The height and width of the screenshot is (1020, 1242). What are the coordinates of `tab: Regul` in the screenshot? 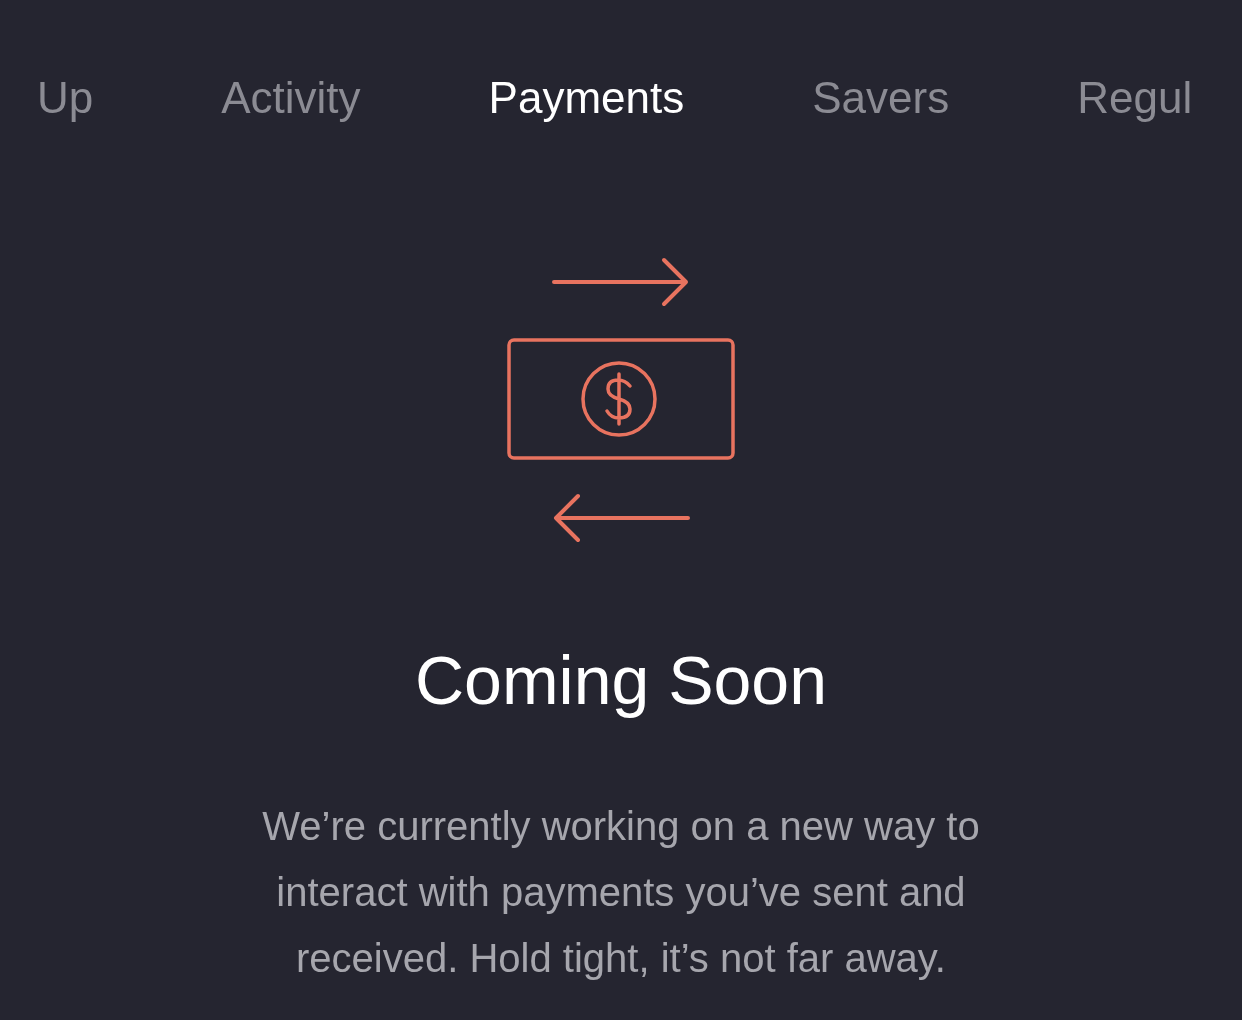 It's located at (1135, 98).